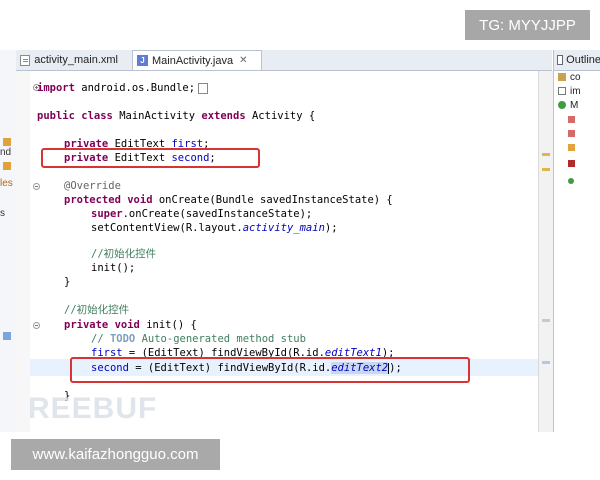  I want to click on outline-header: Outline, so click(577, 60).